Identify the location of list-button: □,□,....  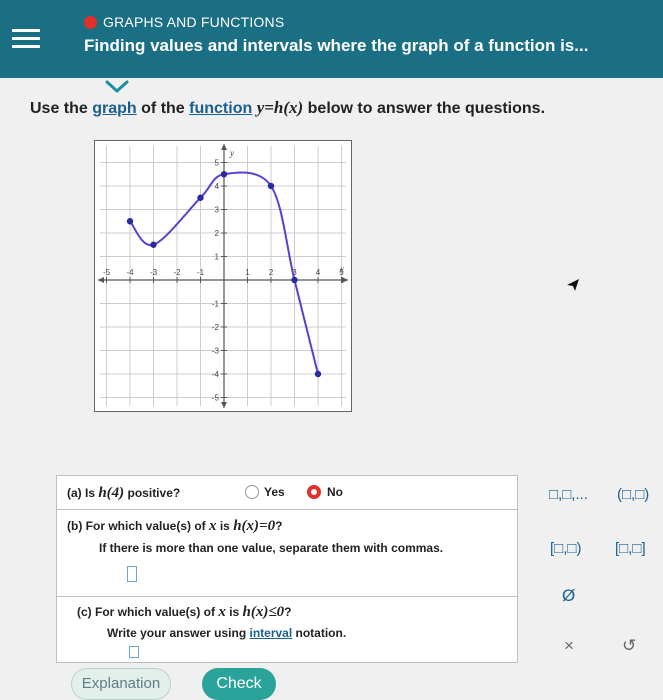
(568, 494).